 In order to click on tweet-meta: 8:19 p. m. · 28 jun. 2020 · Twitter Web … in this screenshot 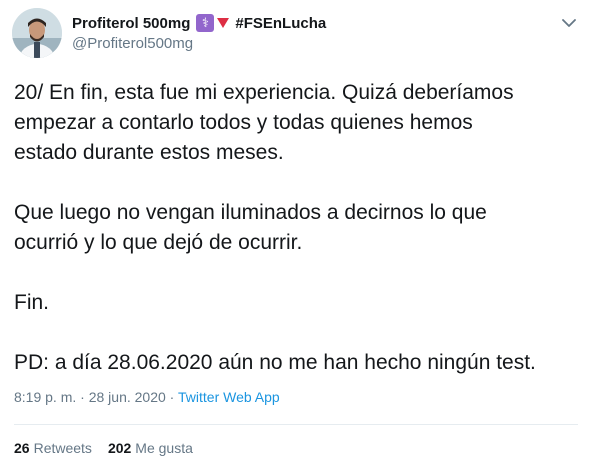, I will do `click(147, 397)`.